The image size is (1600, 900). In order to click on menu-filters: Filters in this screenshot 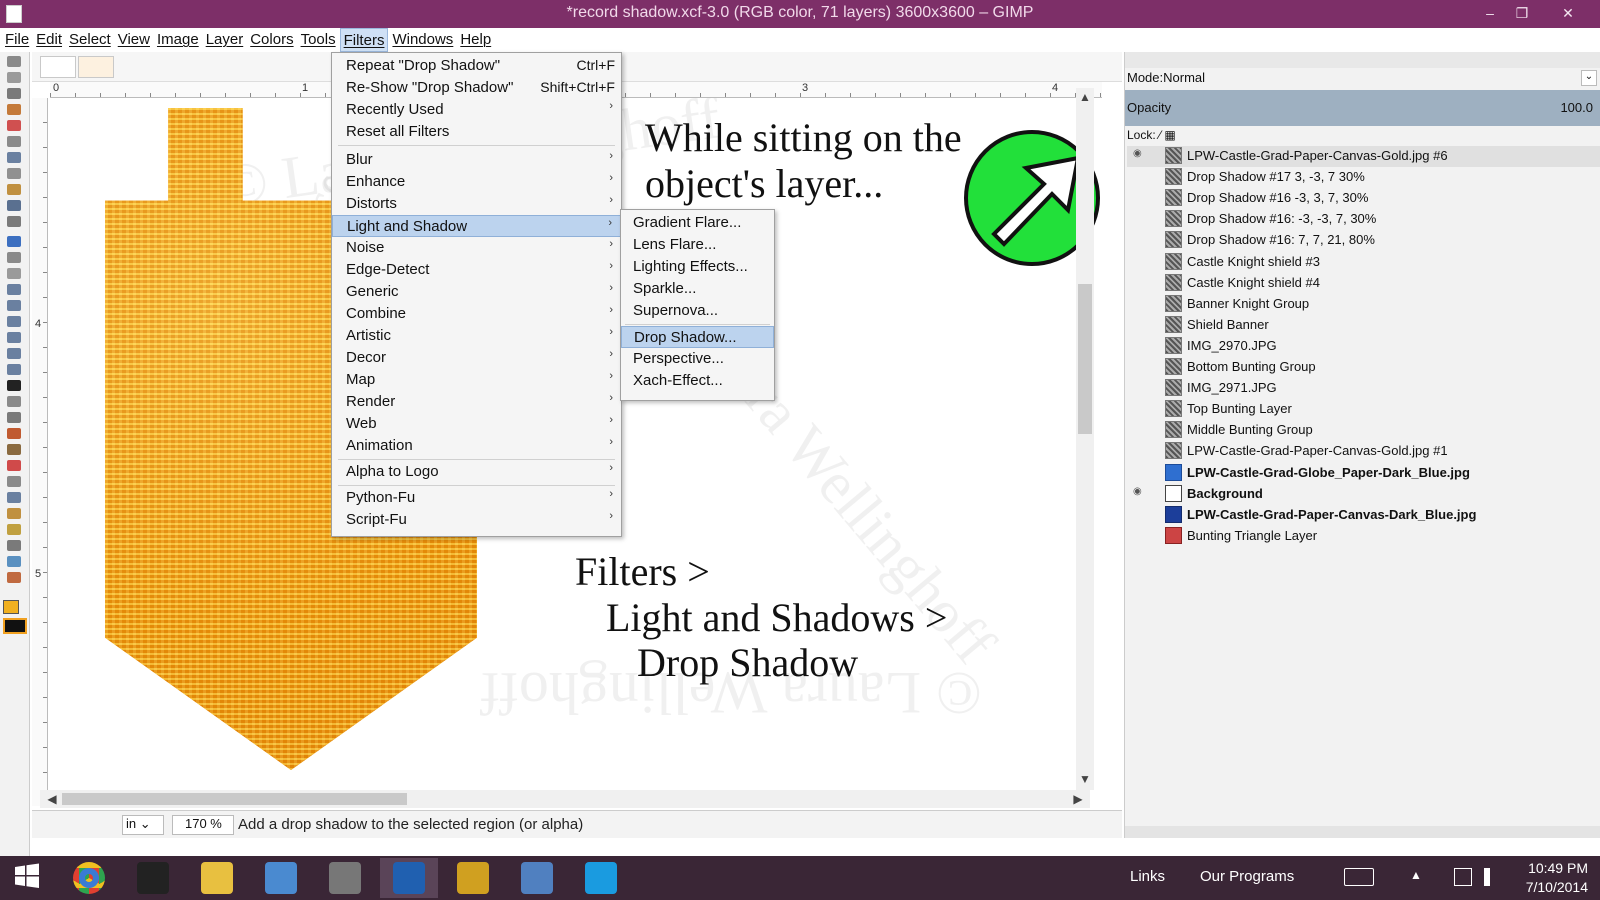, I will do `click(364, 40)`.